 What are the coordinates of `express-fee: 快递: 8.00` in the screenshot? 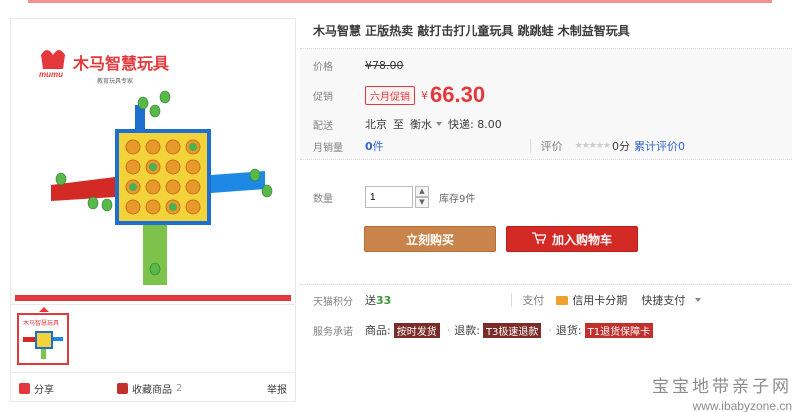 It's located at (475, 124).